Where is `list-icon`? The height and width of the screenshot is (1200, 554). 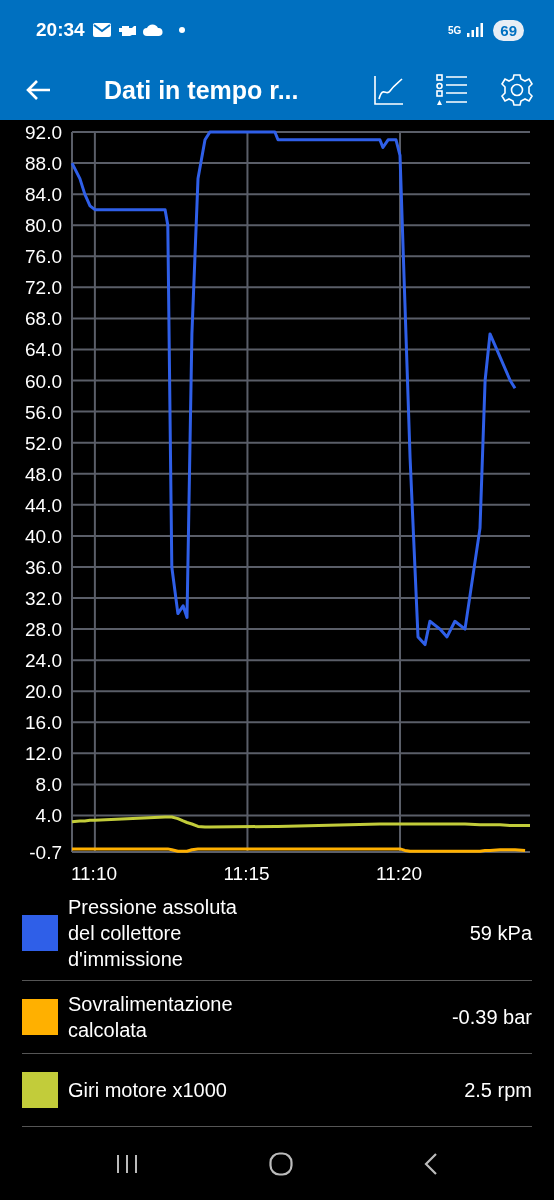 list-icon is located at coordinates (452, 90).